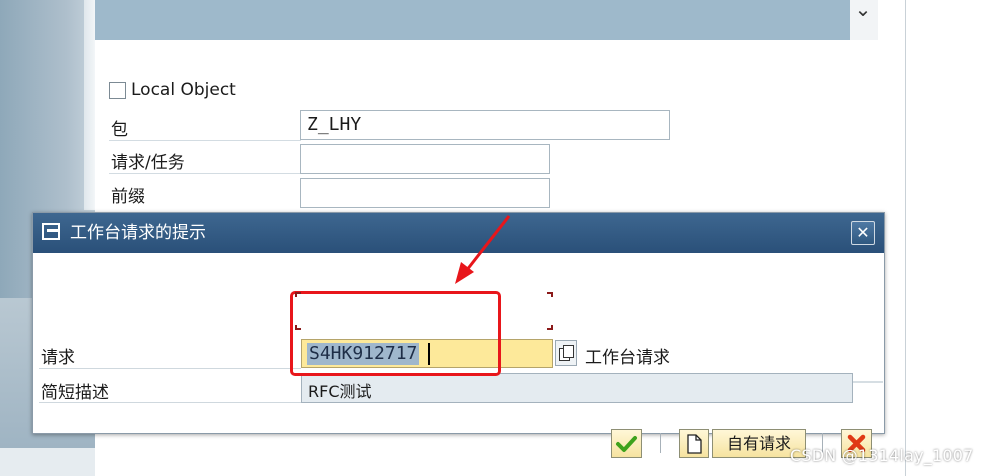 This screenshot has width=987, height=476. I want to click on search-help-icon, so click(566, 353).